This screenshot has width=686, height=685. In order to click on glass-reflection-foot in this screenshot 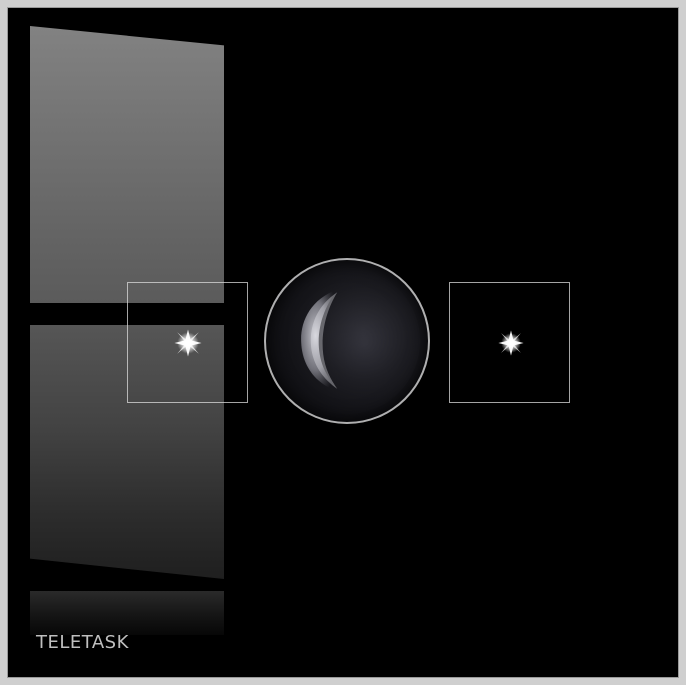, I will do `click(127, 613)`.